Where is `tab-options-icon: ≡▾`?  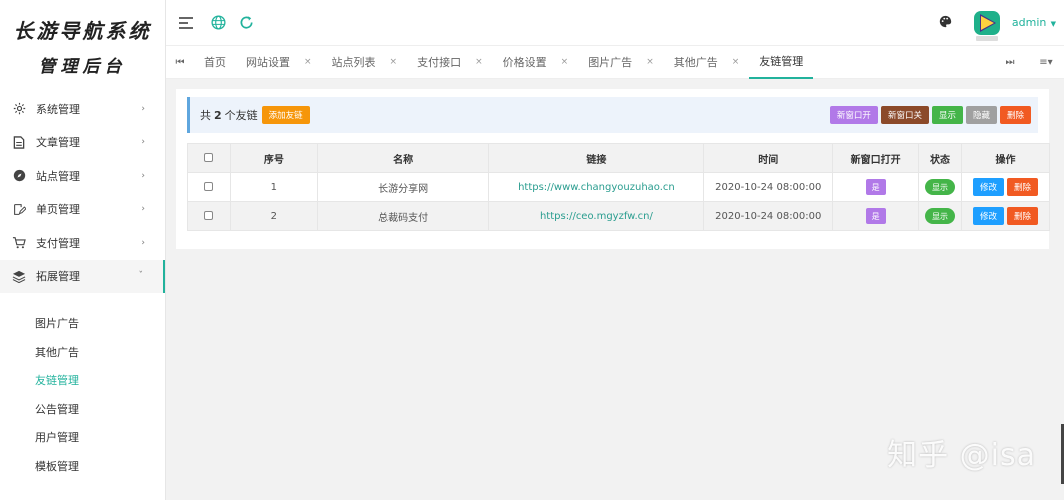 tab-options-icon: ≡▾ is located at coordinates (1046, 62).